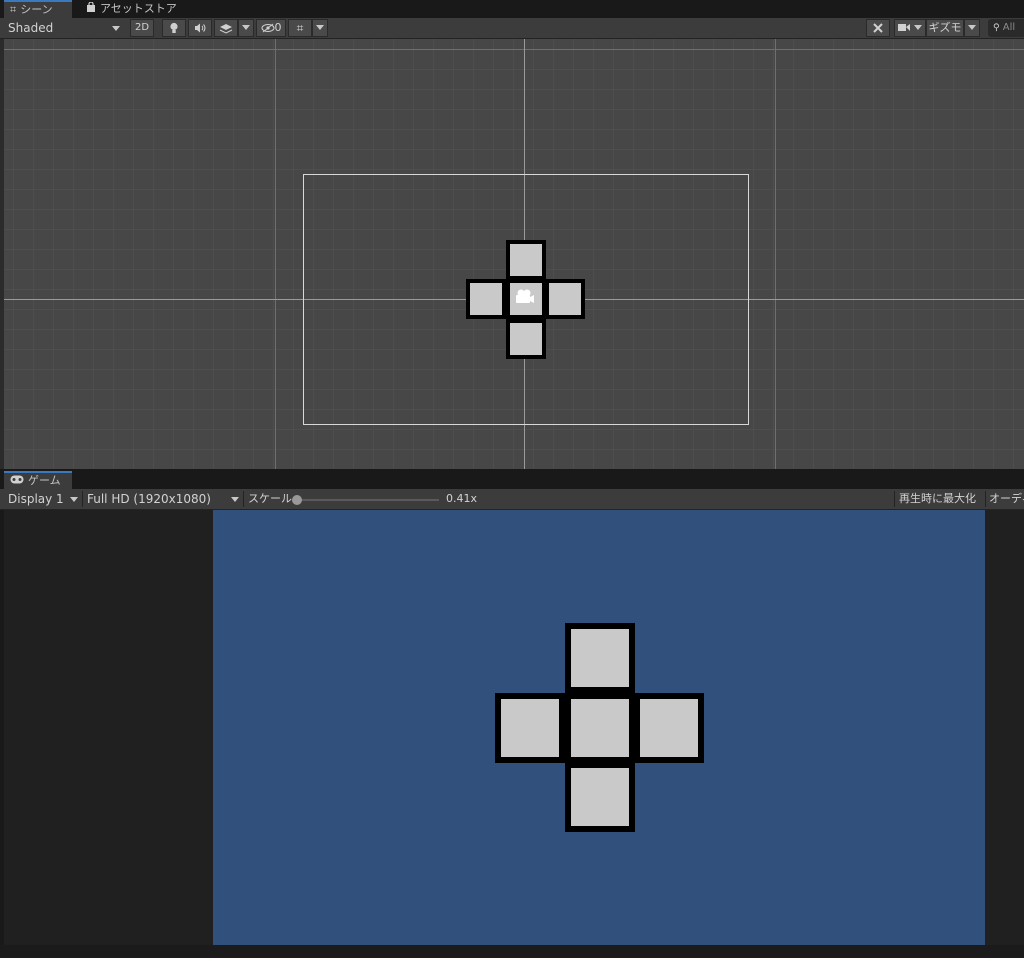  I want to click on shading-mode-value: Shaded, so click(31, 28).